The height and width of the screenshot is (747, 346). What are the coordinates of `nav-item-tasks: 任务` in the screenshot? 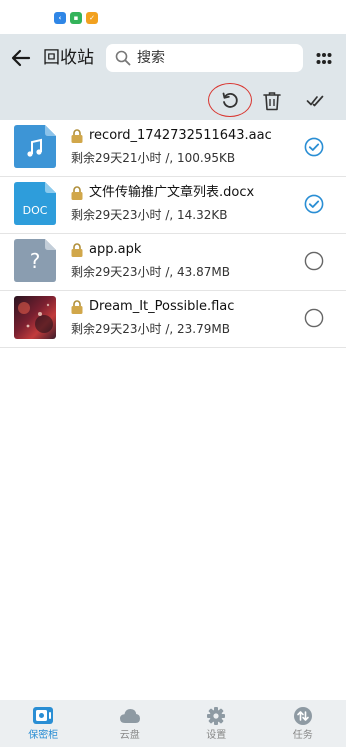 It's located at (303, 723).